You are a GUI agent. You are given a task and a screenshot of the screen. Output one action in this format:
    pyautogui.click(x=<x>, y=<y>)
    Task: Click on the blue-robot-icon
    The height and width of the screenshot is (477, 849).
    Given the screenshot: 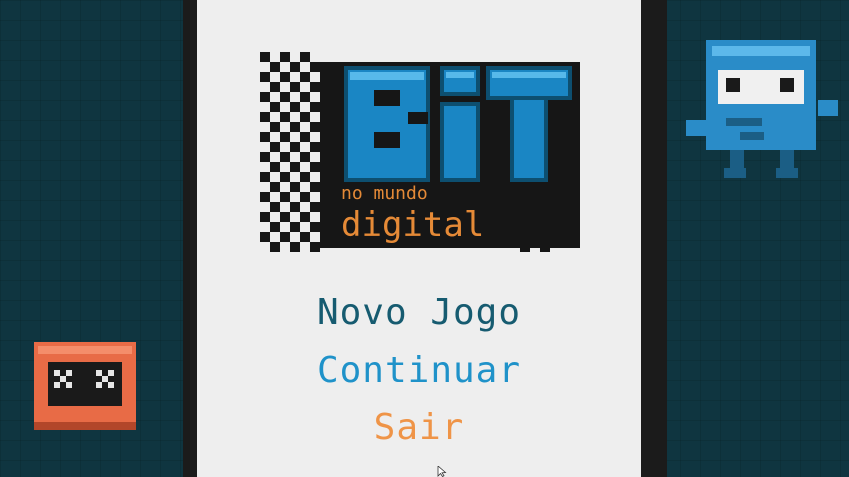 What is the action you would take?
    pyautogui.click(x=762, y=109)
    